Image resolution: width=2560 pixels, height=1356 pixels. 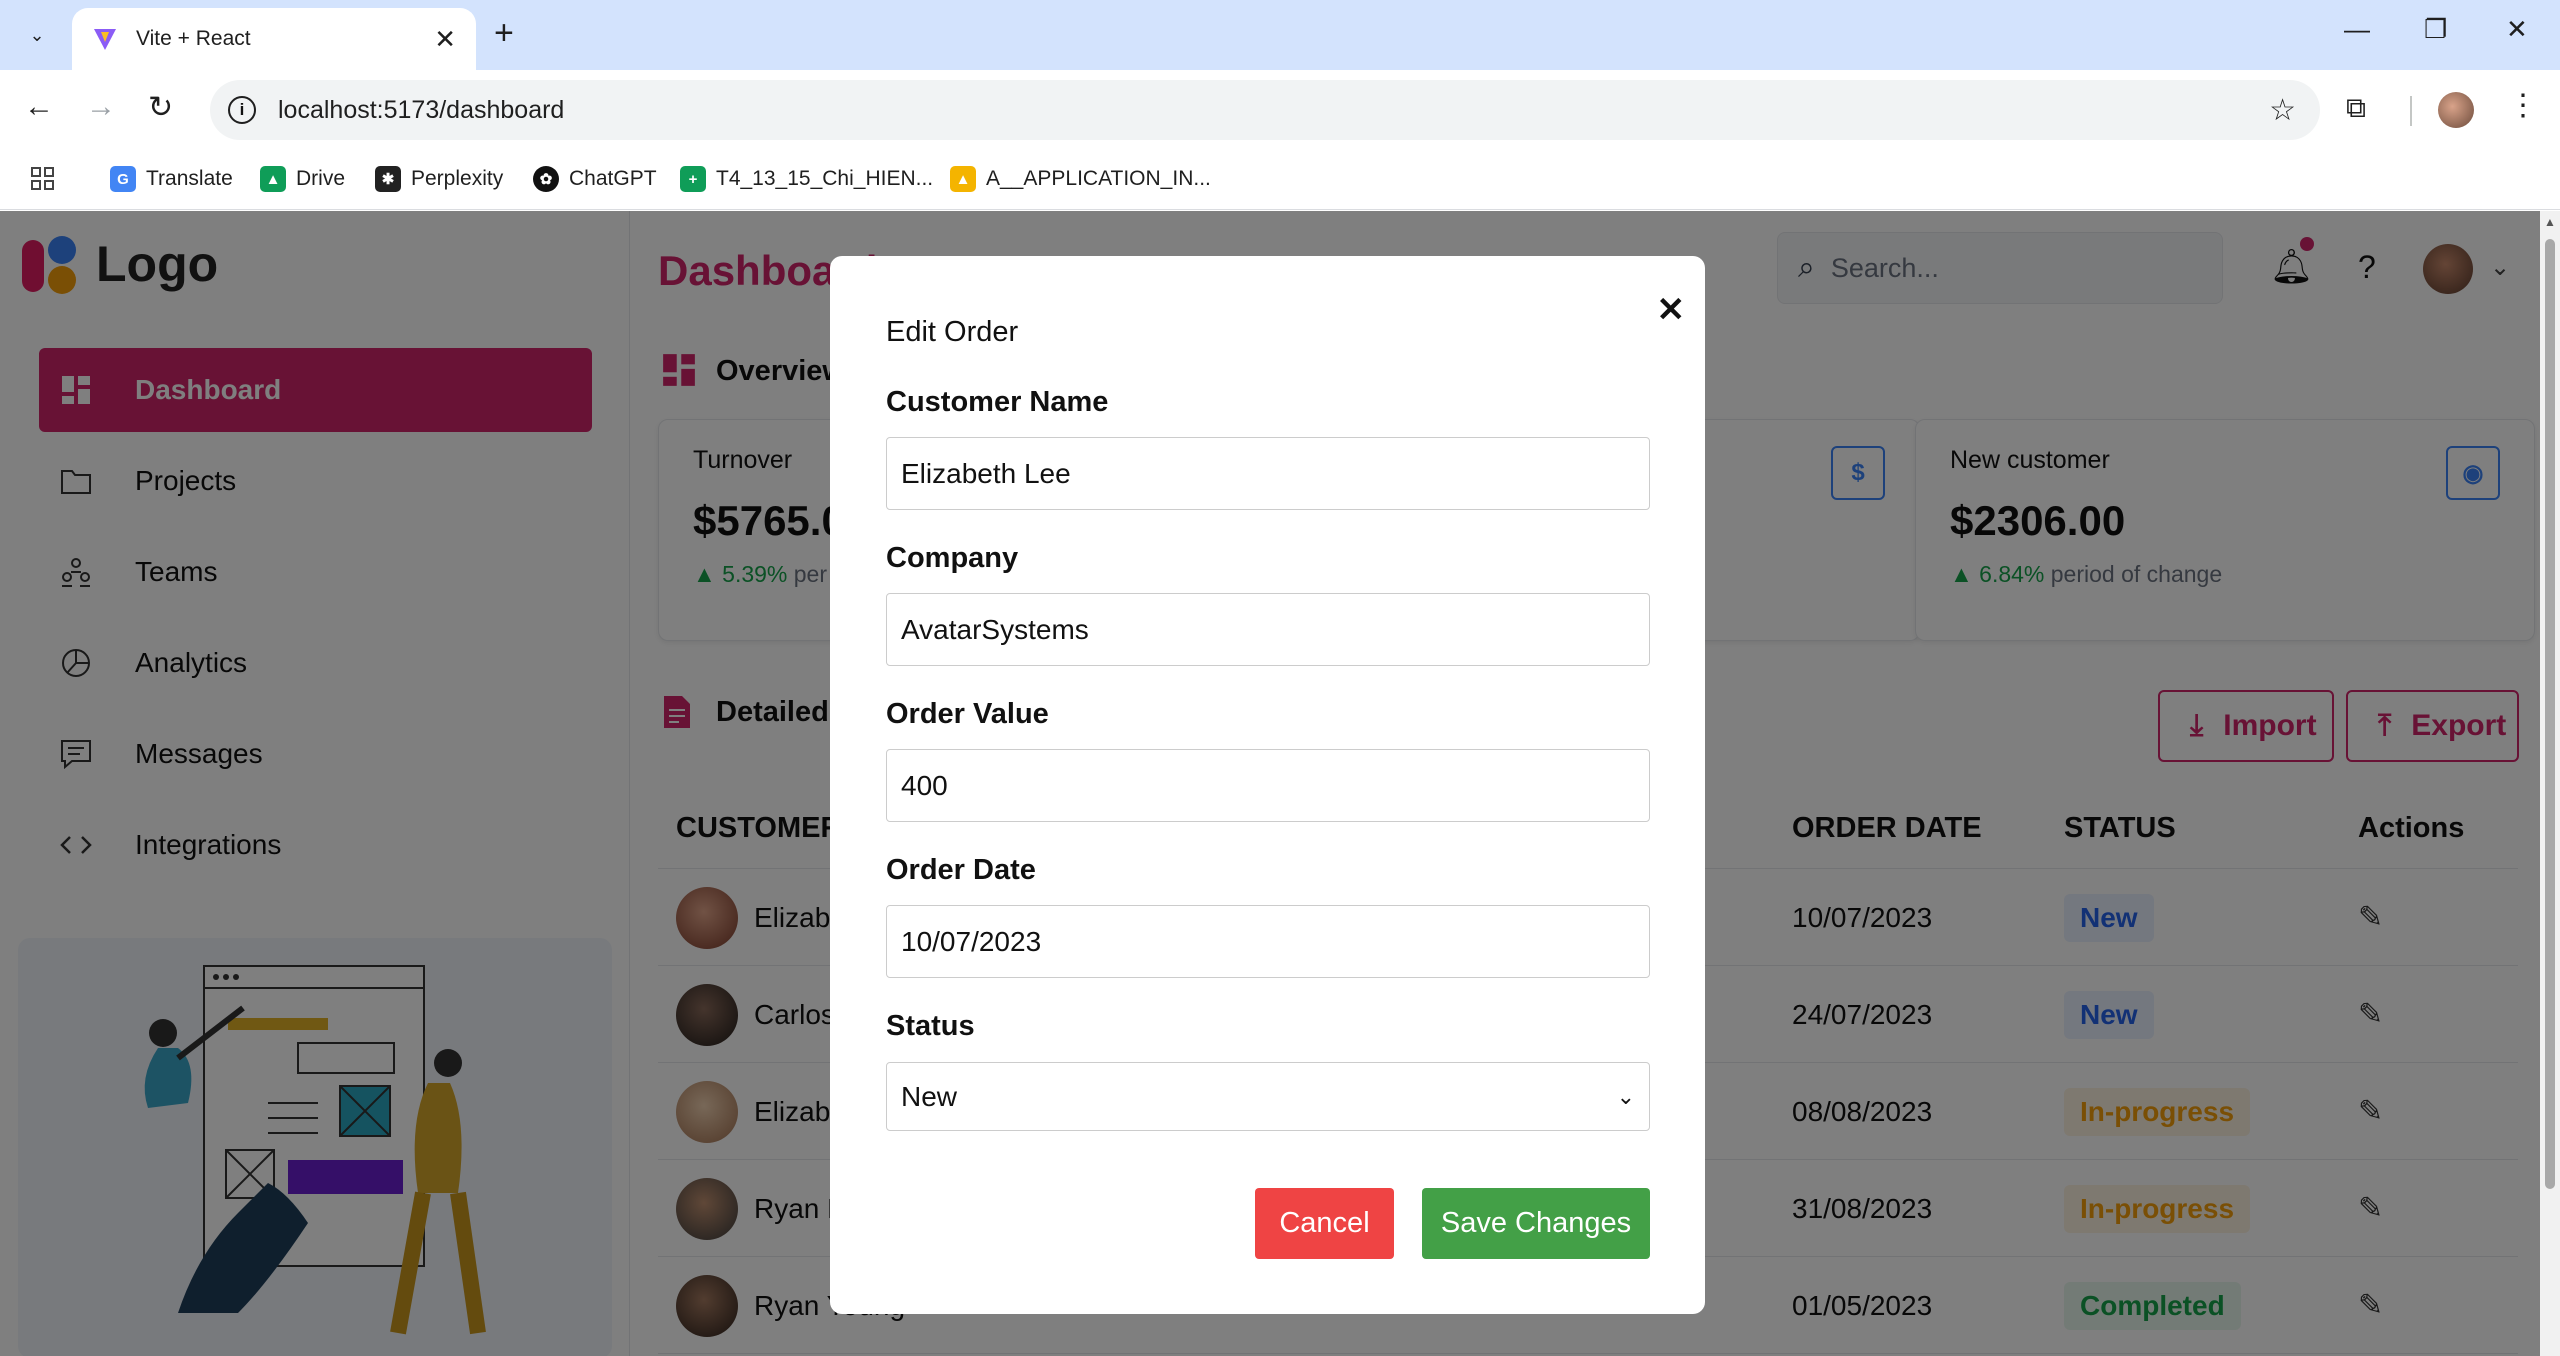 What do you see at coordinates (388, 179) in the screenshot?
I see `perplexity-icon: ✱` at bounding box center [388, 179].